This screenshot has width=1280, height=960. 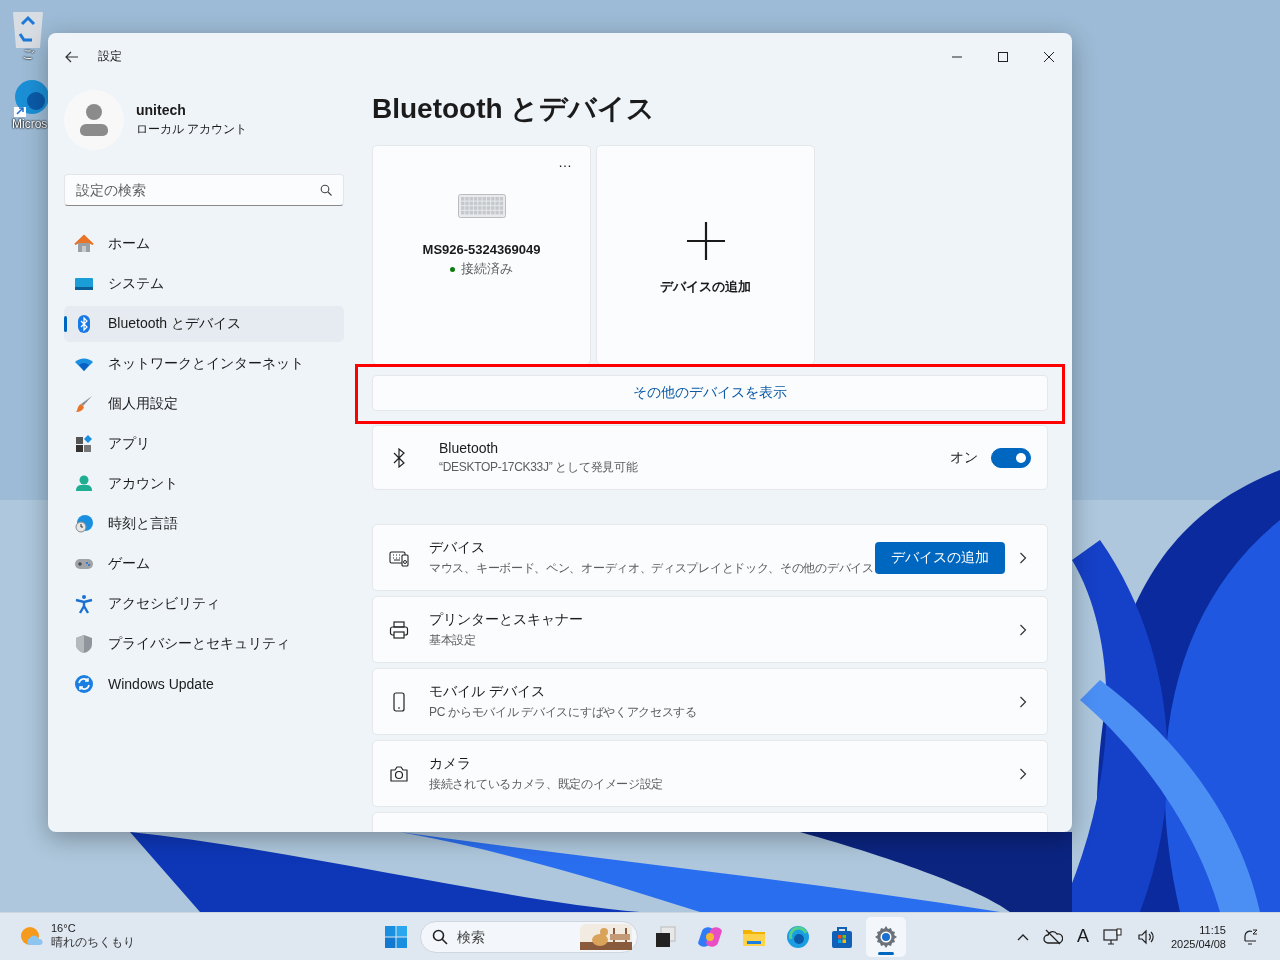 I want to click on ime-indicator: A, so click(x=1082, y=936).